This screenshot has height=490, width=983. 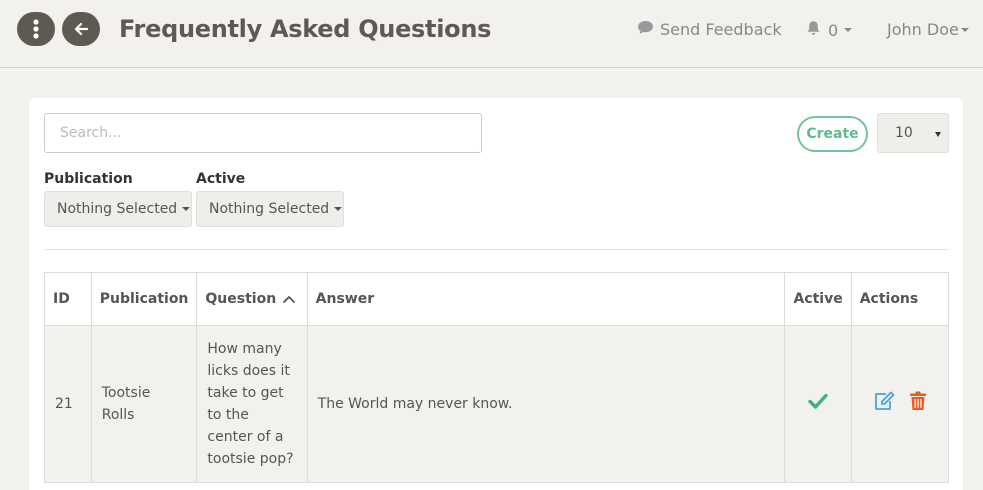 I want to click on back-arrow-icon, so click(x=81, y=29).